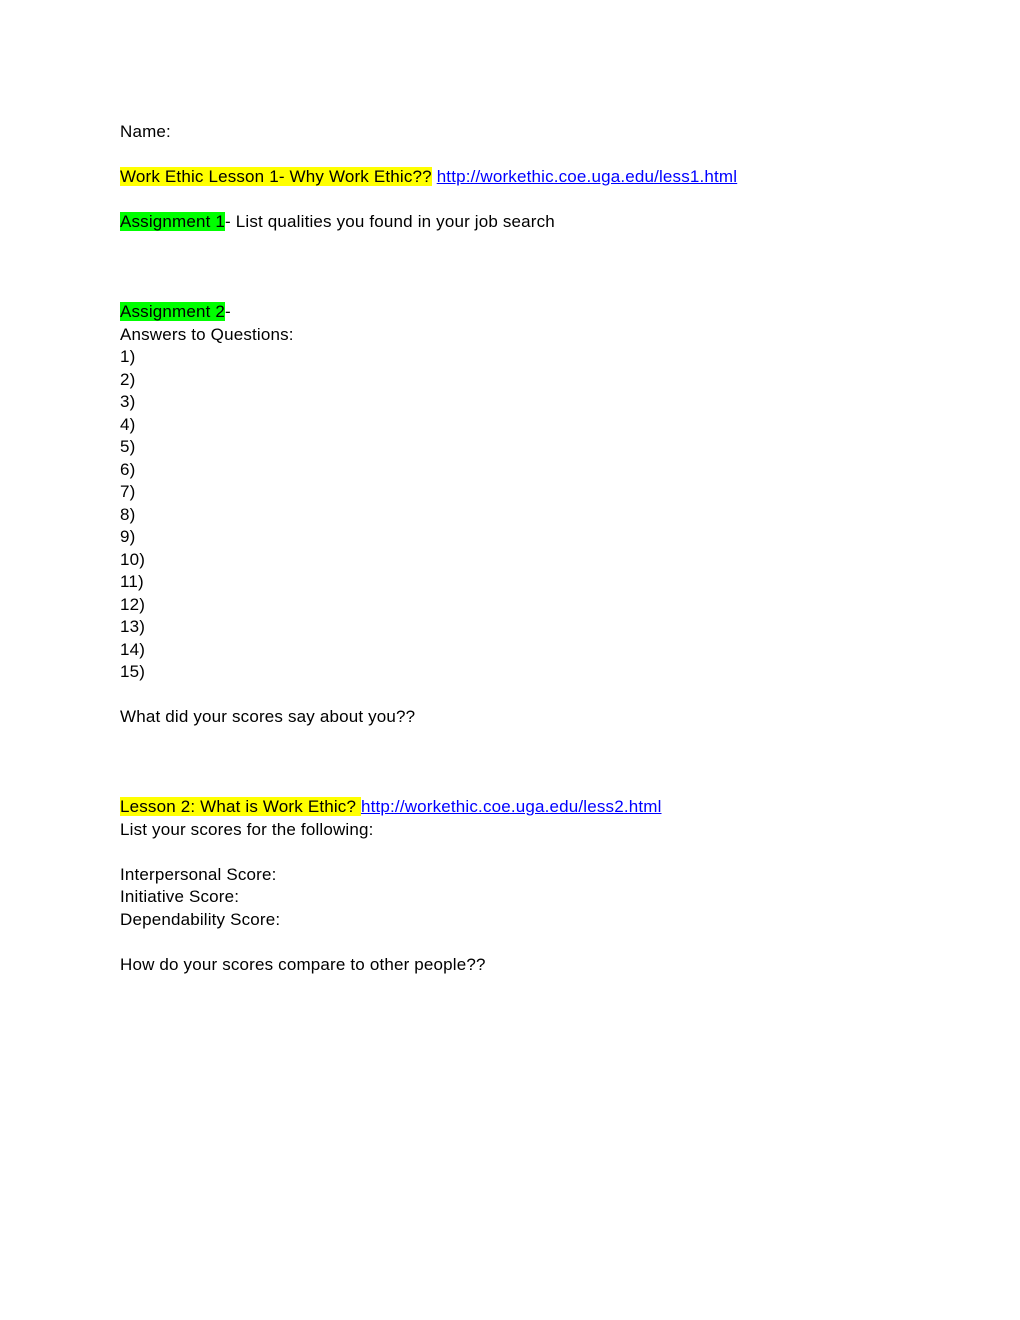 This screenshot has height=1320, width=1020. Describe the element at coordinates (133, 649) in the screenshot. I see `answer-number: 14)` at that location.